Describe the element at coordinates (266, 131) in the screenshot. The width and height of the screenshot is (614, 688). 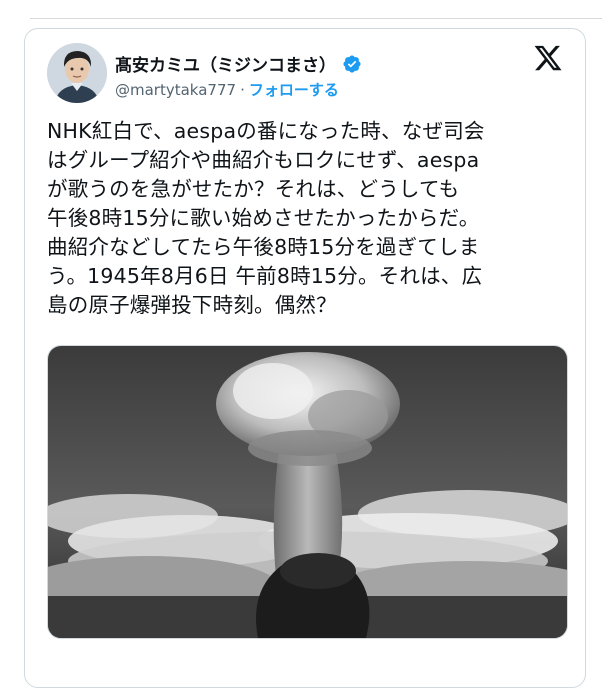
I see `tweet-text-line: NHK紅白で、aespaの番になった時、なぜ司会` at that location.